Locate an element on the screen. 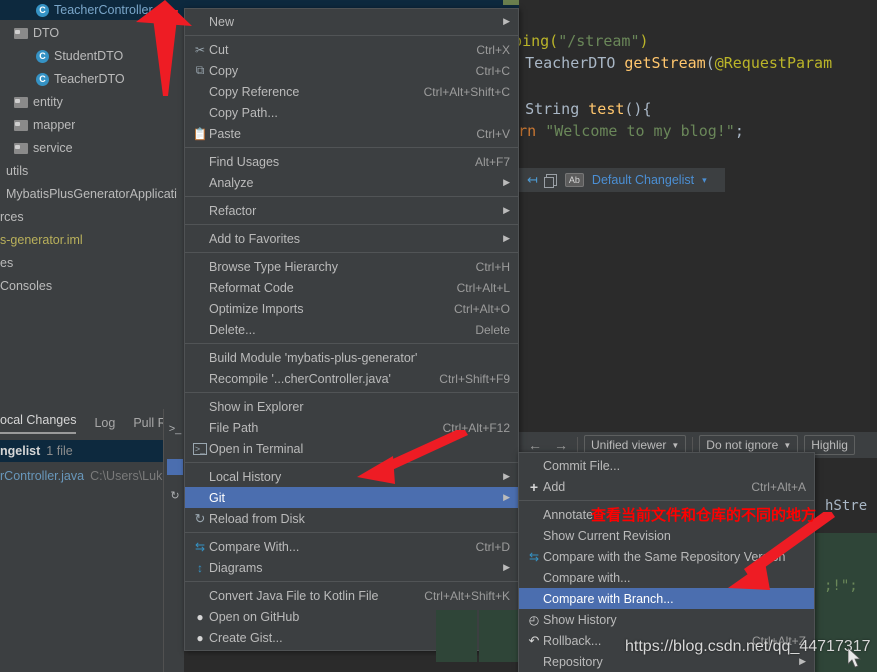 This screenshot has width=877, height=672. menu-item-file-path: File Path Ctrl+Alt+F12 is located at coordinates (351, 427).